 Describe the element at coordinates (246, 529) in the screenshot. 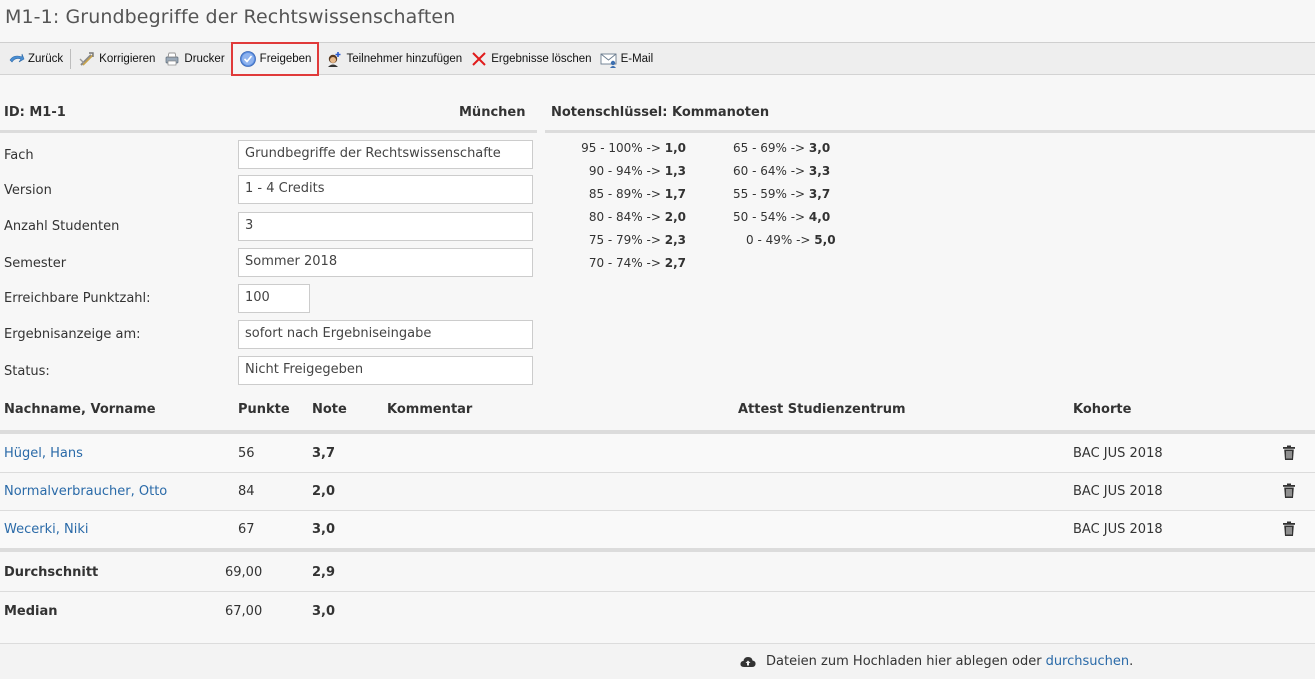

I see `student-points: 67` at that location.